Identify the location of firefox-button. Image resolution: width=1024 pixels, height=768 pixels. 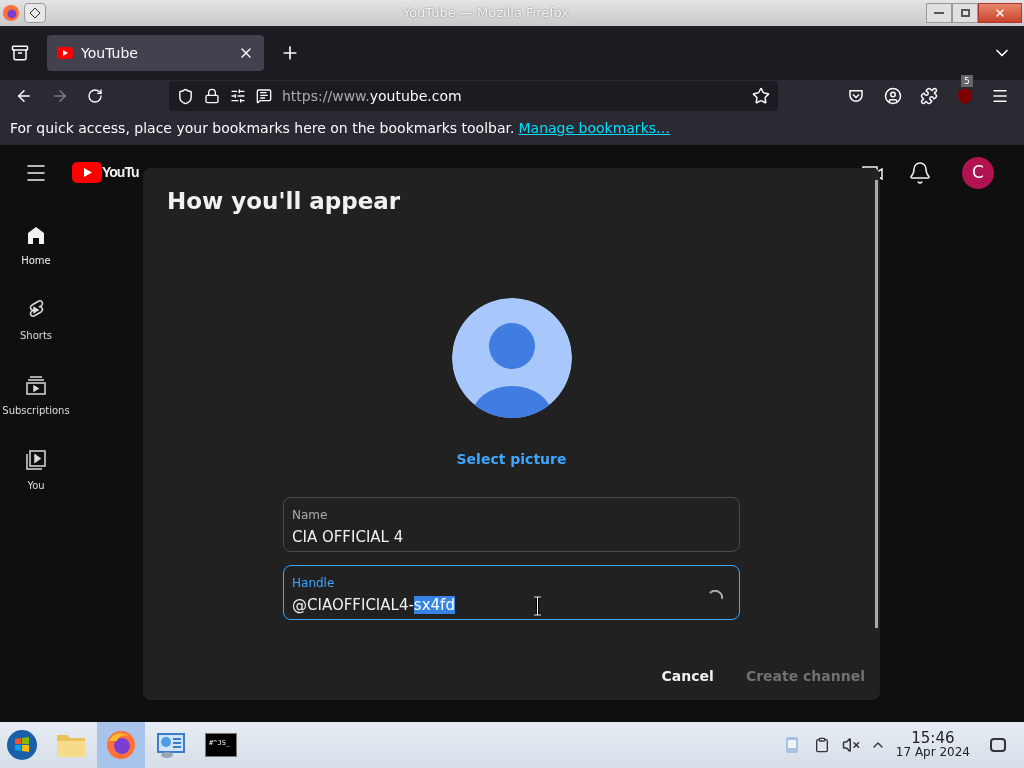
(121, 745).